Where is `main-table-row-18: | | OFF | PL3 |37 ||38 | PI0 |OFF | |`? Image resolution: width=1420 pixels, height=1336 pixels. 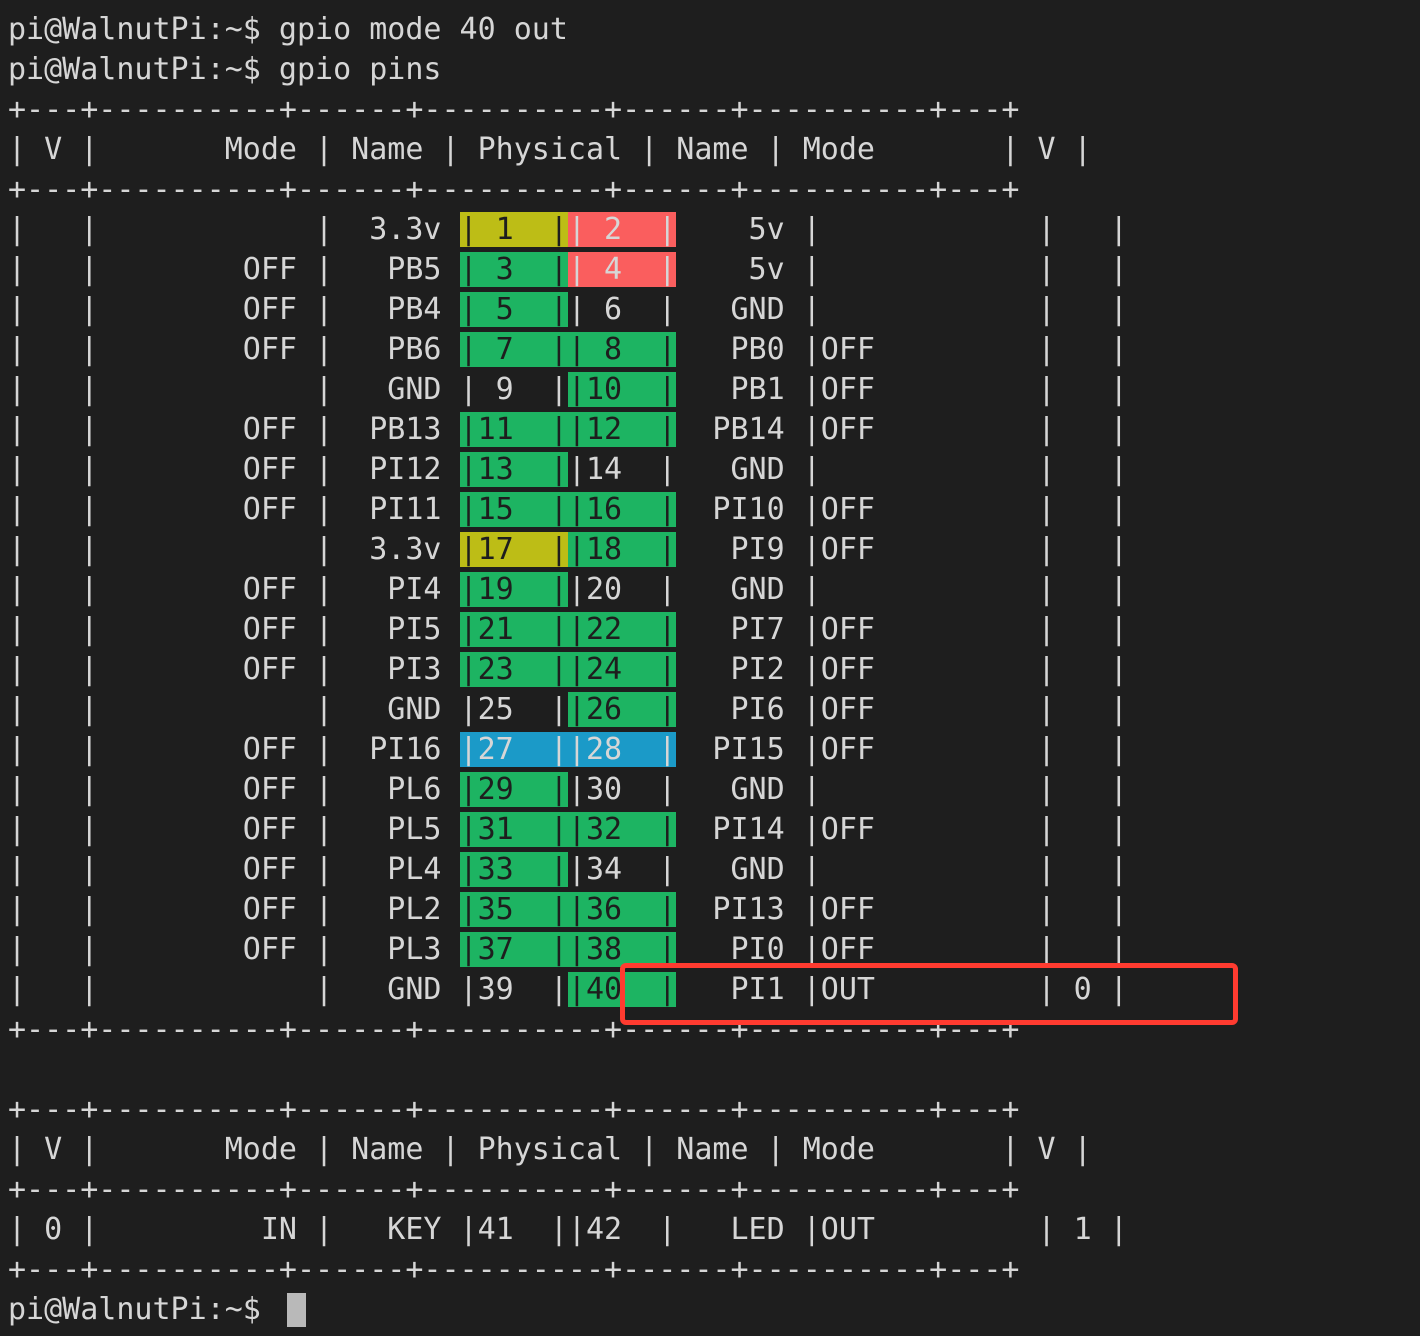
main-table-row-18: | | OFF | PL3 |37 ||38 | PI0 |OFF | | is located at coordinates (568, 950).